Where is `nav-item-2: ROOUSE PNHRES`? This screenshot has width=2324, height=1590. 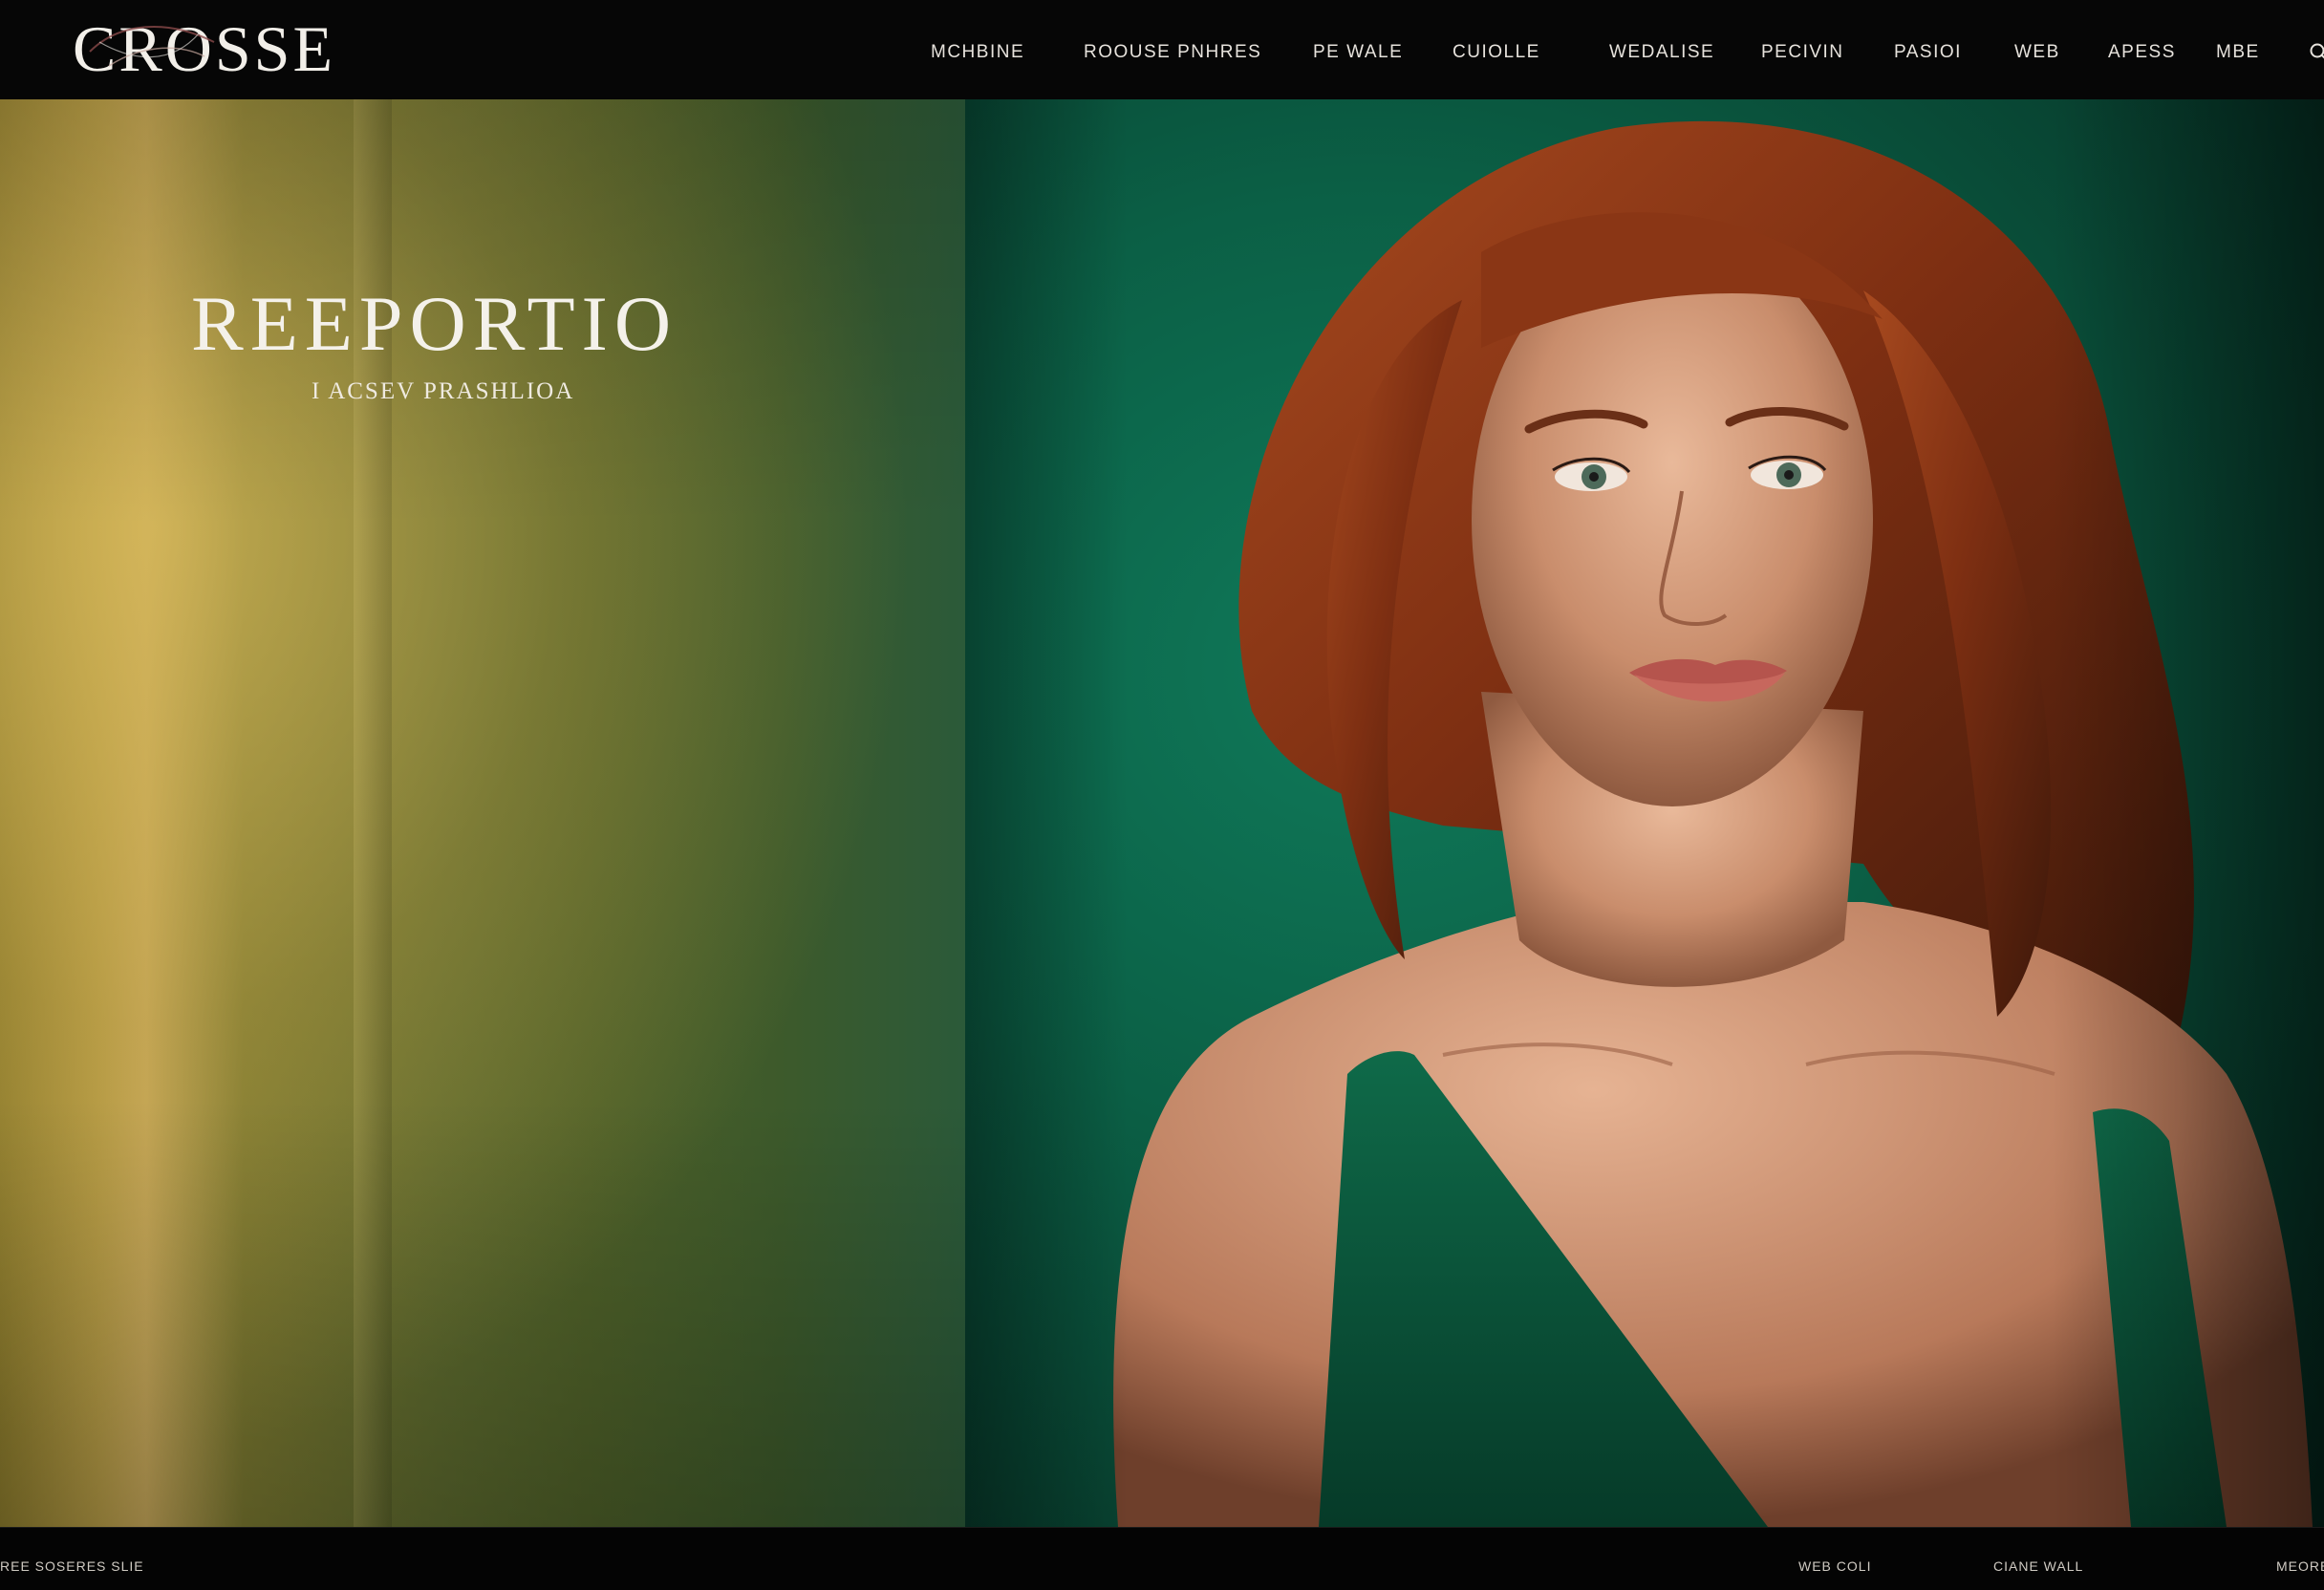 nav-item-2: ROOUSE PNHRES is located at coordinates (1172, 52).